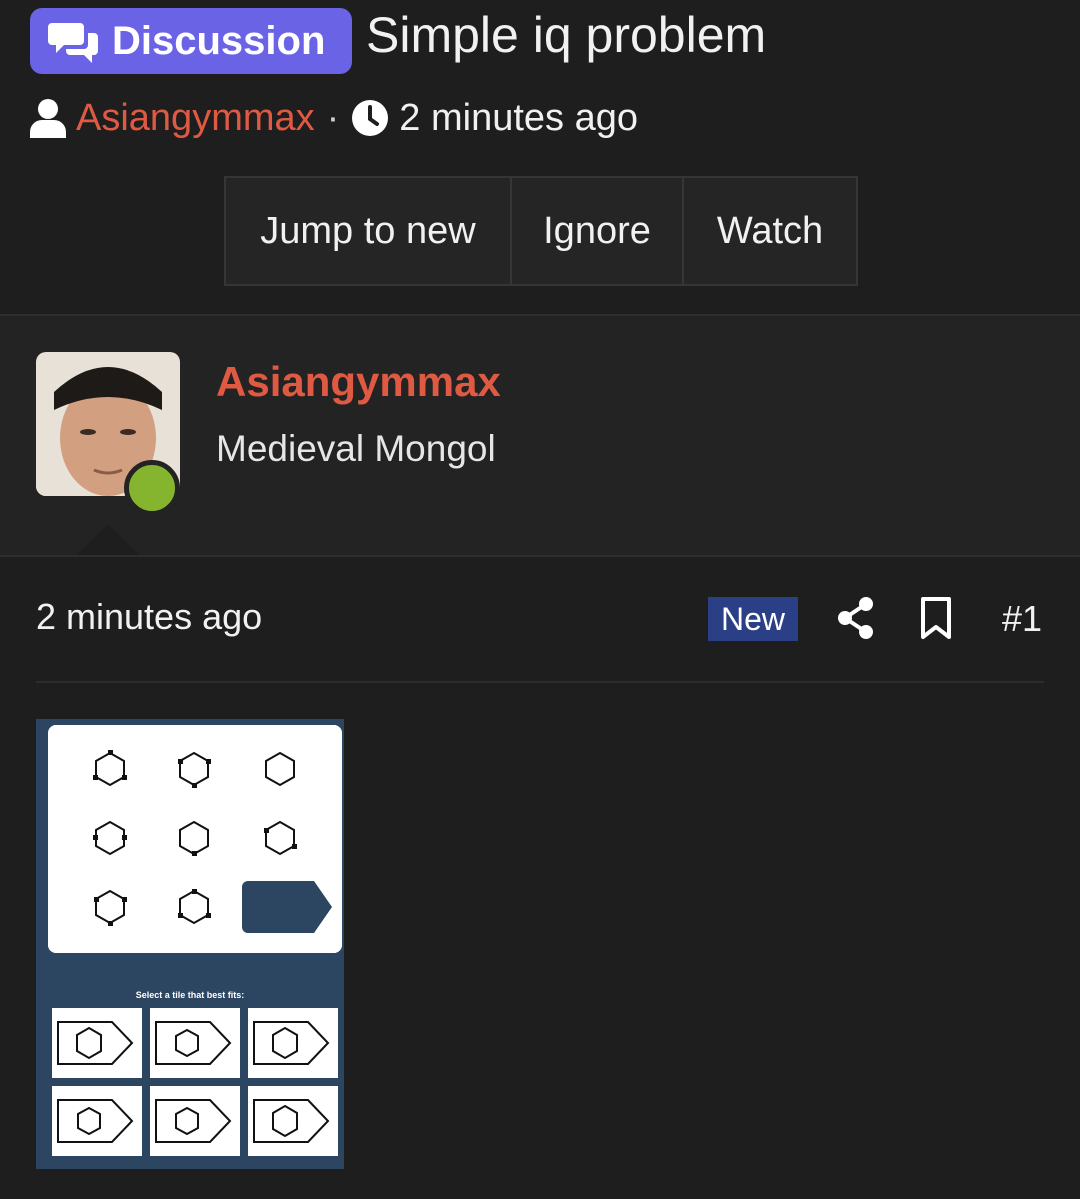  Describe the element at coordinates (73, 43) in the screenshot. I see `chat-bubbles-icon` at that location.